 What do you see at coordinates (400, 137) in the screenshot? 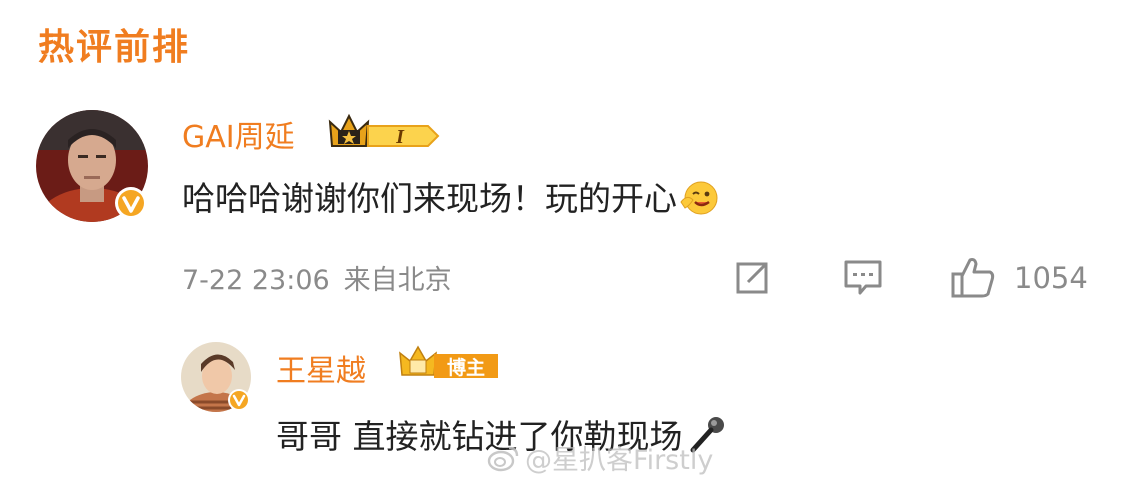
I see `badge-level: I` at bounding box center [400, 137].